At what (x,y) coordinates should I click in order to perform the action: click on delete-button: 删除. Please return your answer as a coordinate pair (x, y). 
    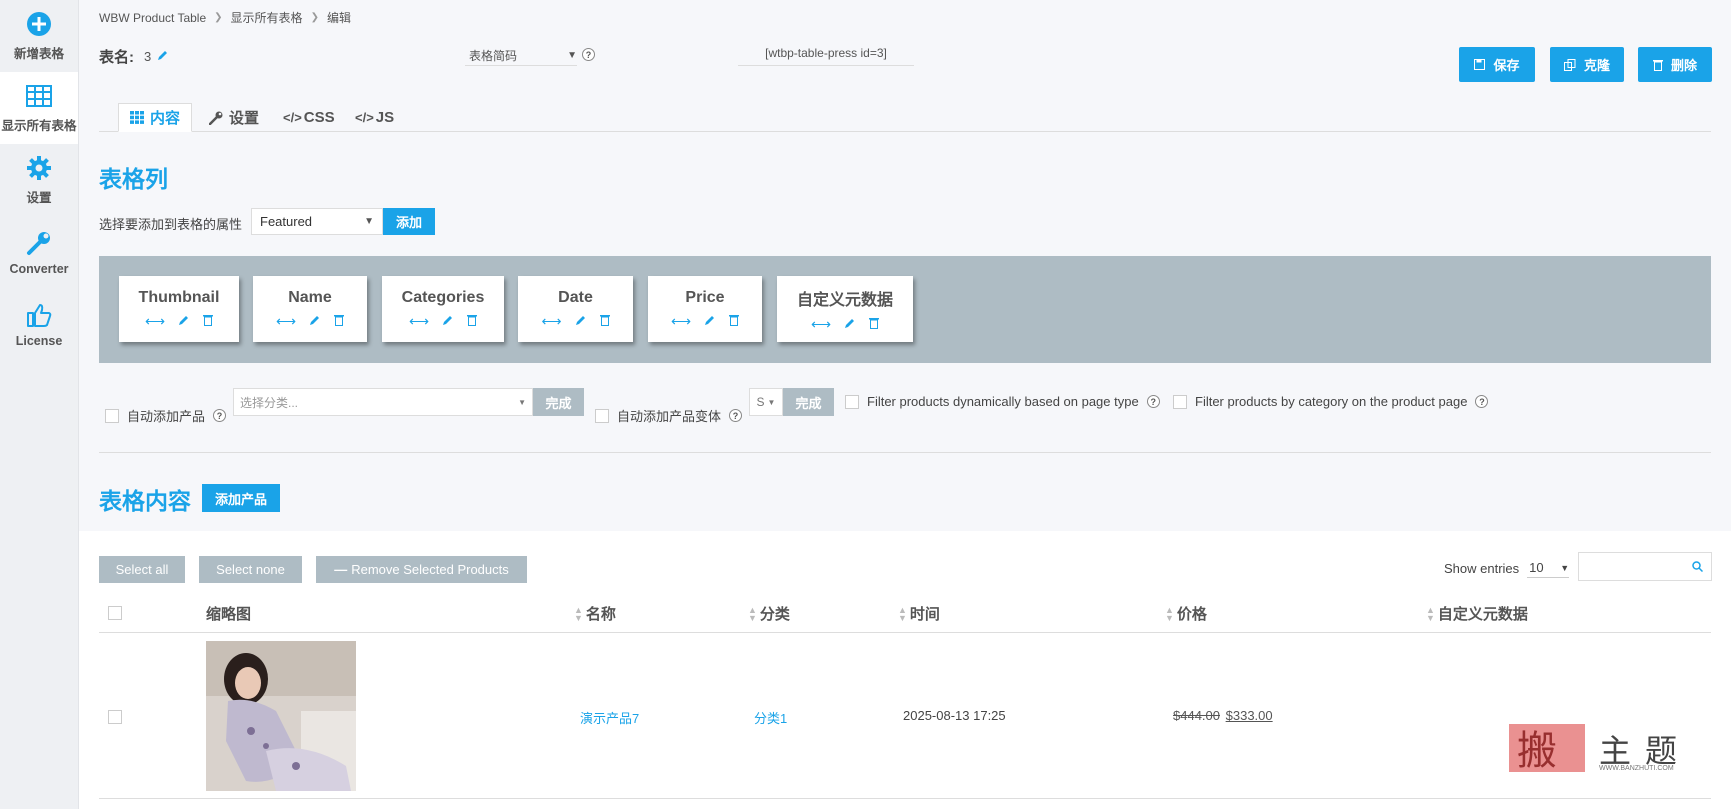
    Looking at the image, I should click on (1675, 64).